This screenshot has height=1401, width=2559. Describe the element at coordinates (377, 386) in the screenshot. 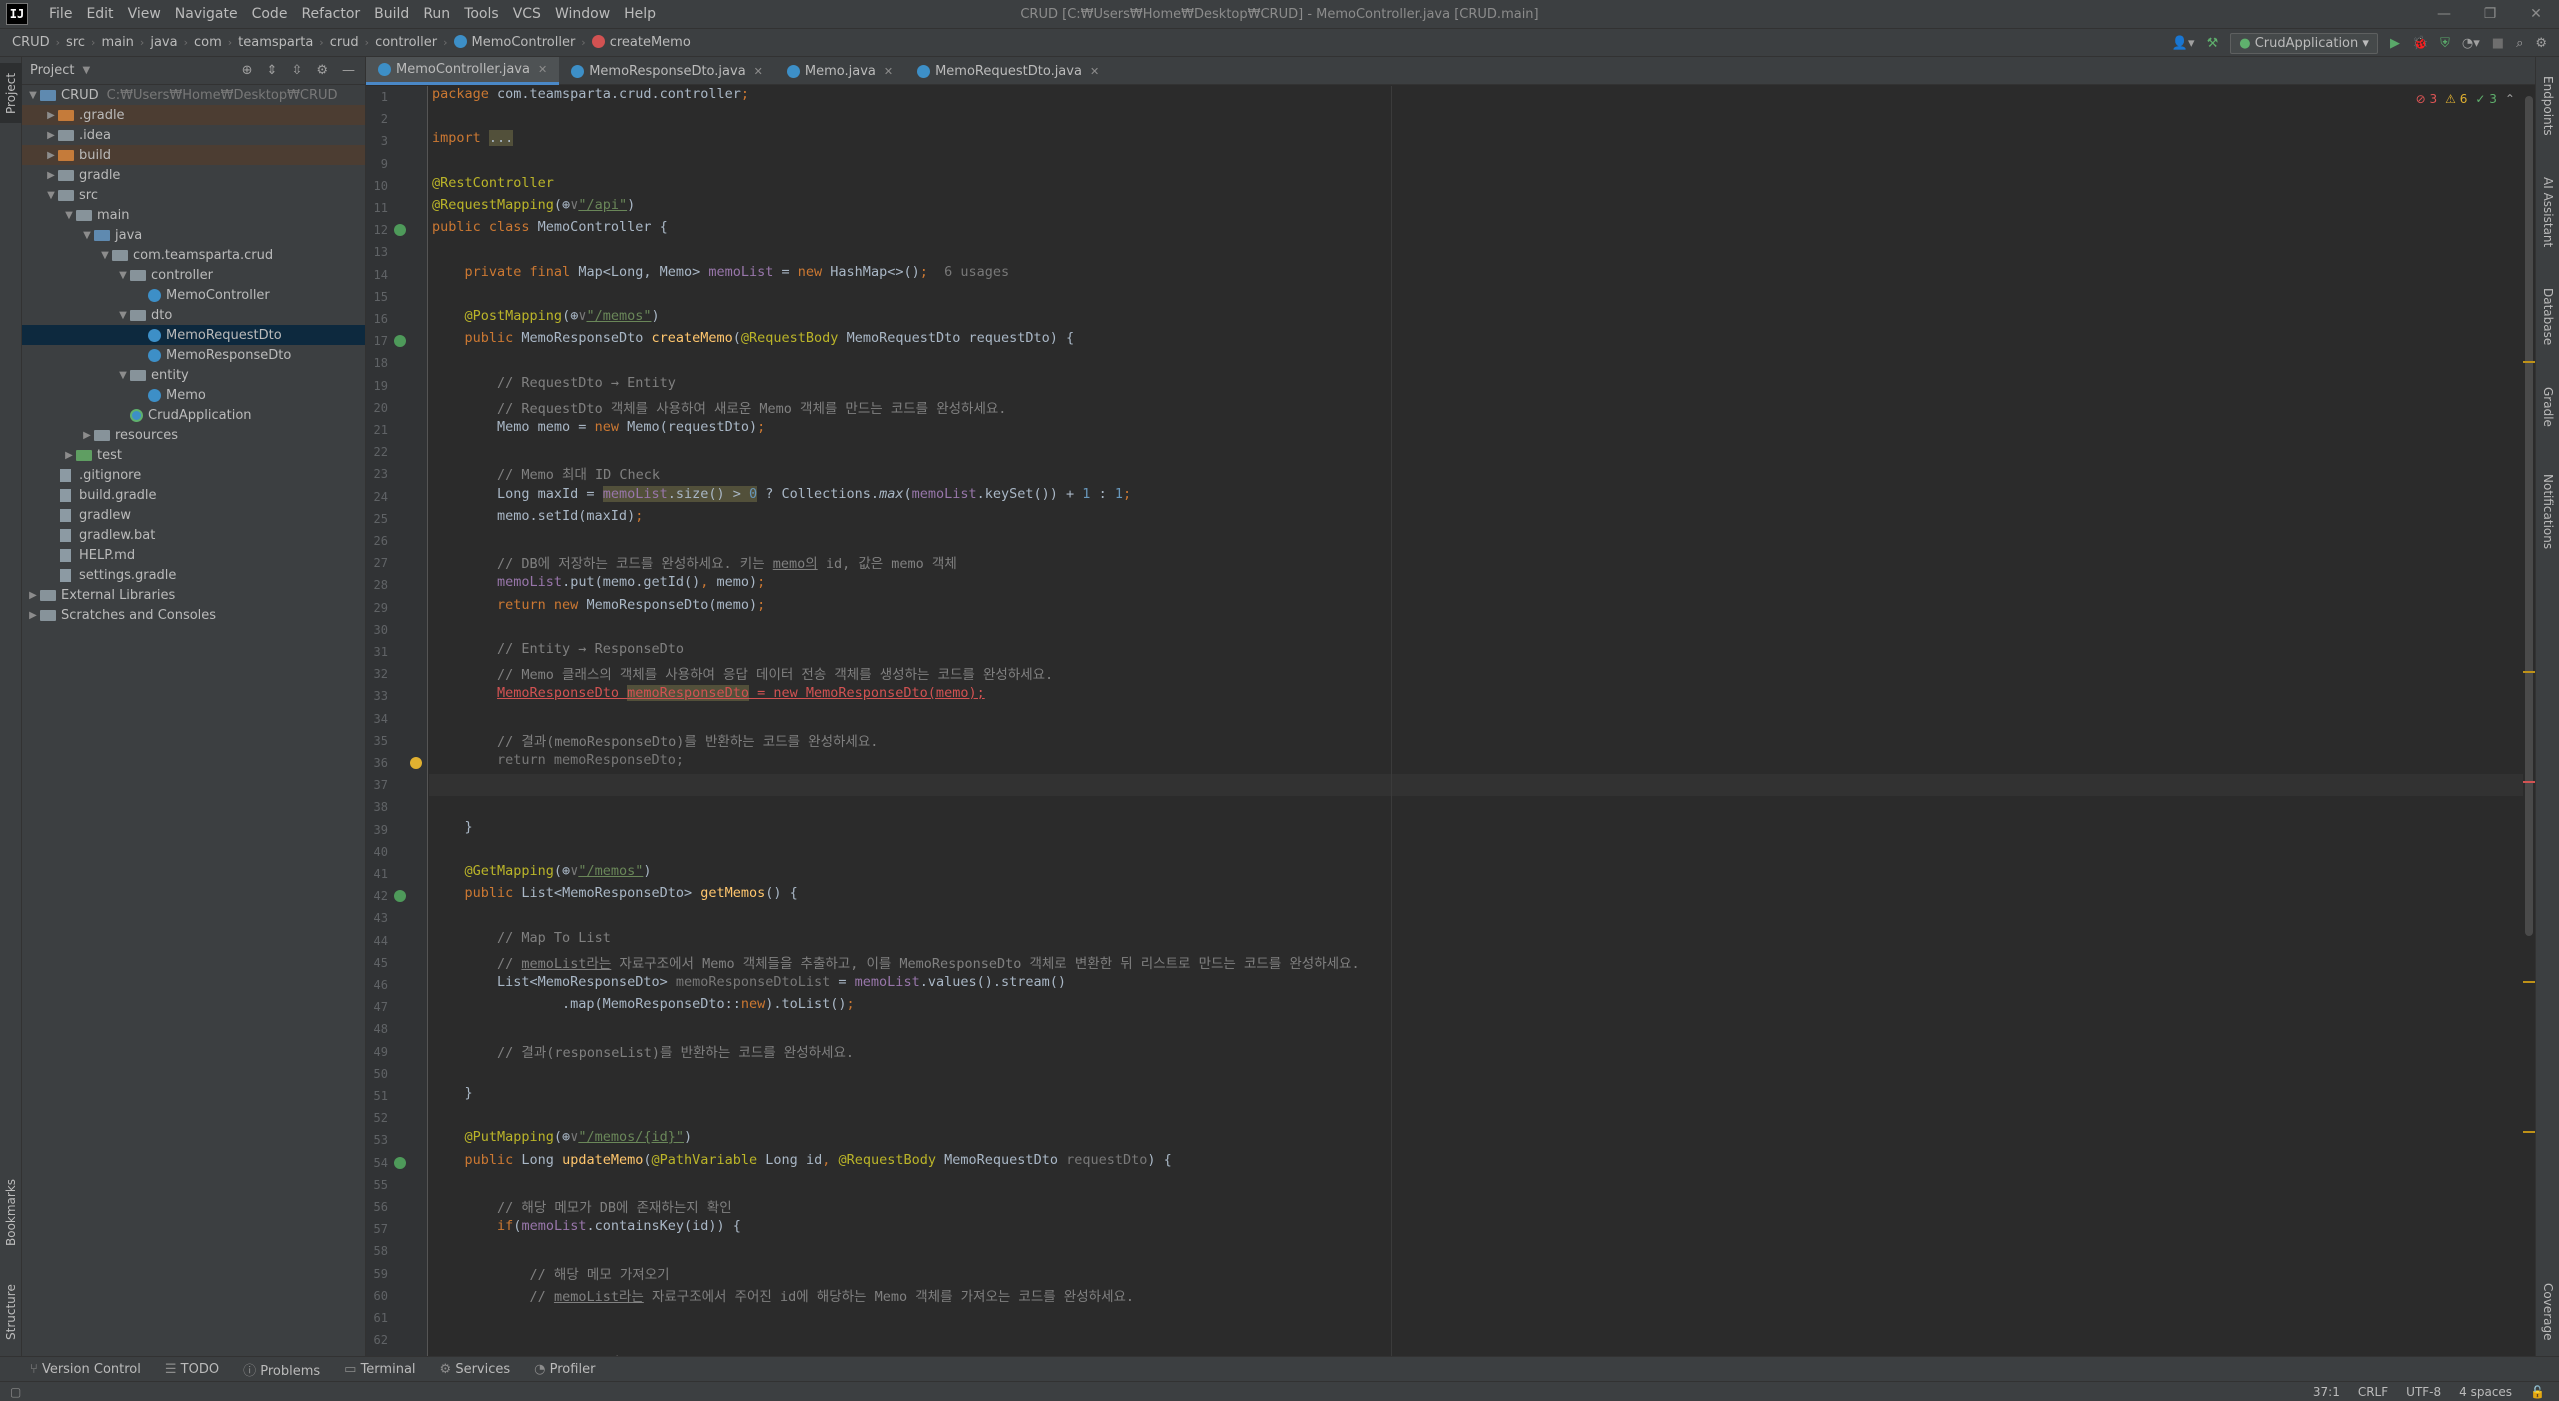

I see `line-number: 19` at that location.